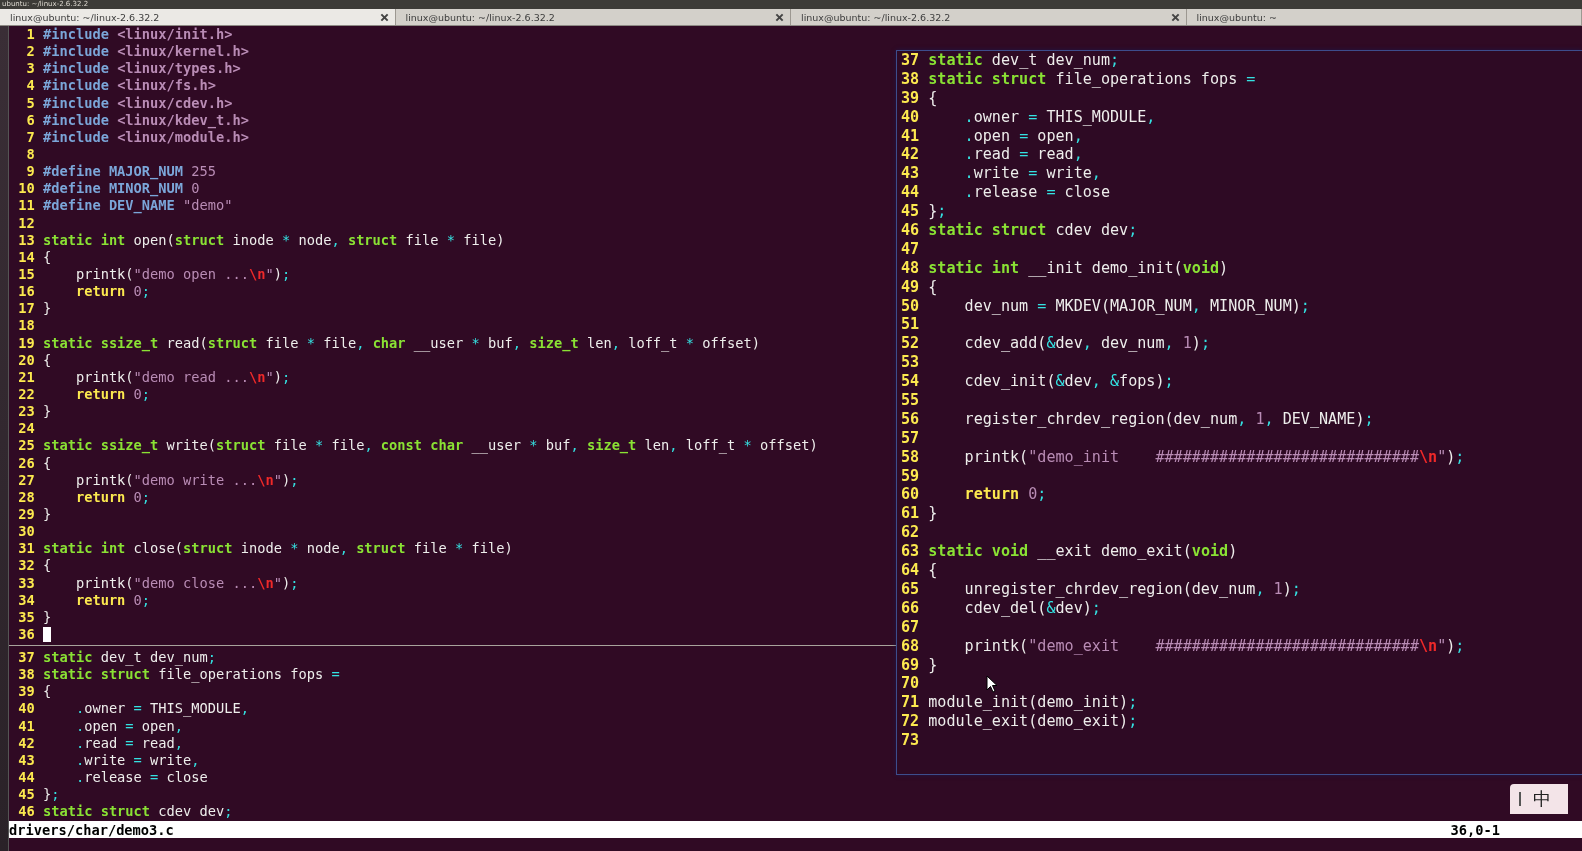 The width and height of the screenshot is (1582, 851). Describe the element at coordinates (910, 287) in the screenshot. I see `line-number: 49` at that location.